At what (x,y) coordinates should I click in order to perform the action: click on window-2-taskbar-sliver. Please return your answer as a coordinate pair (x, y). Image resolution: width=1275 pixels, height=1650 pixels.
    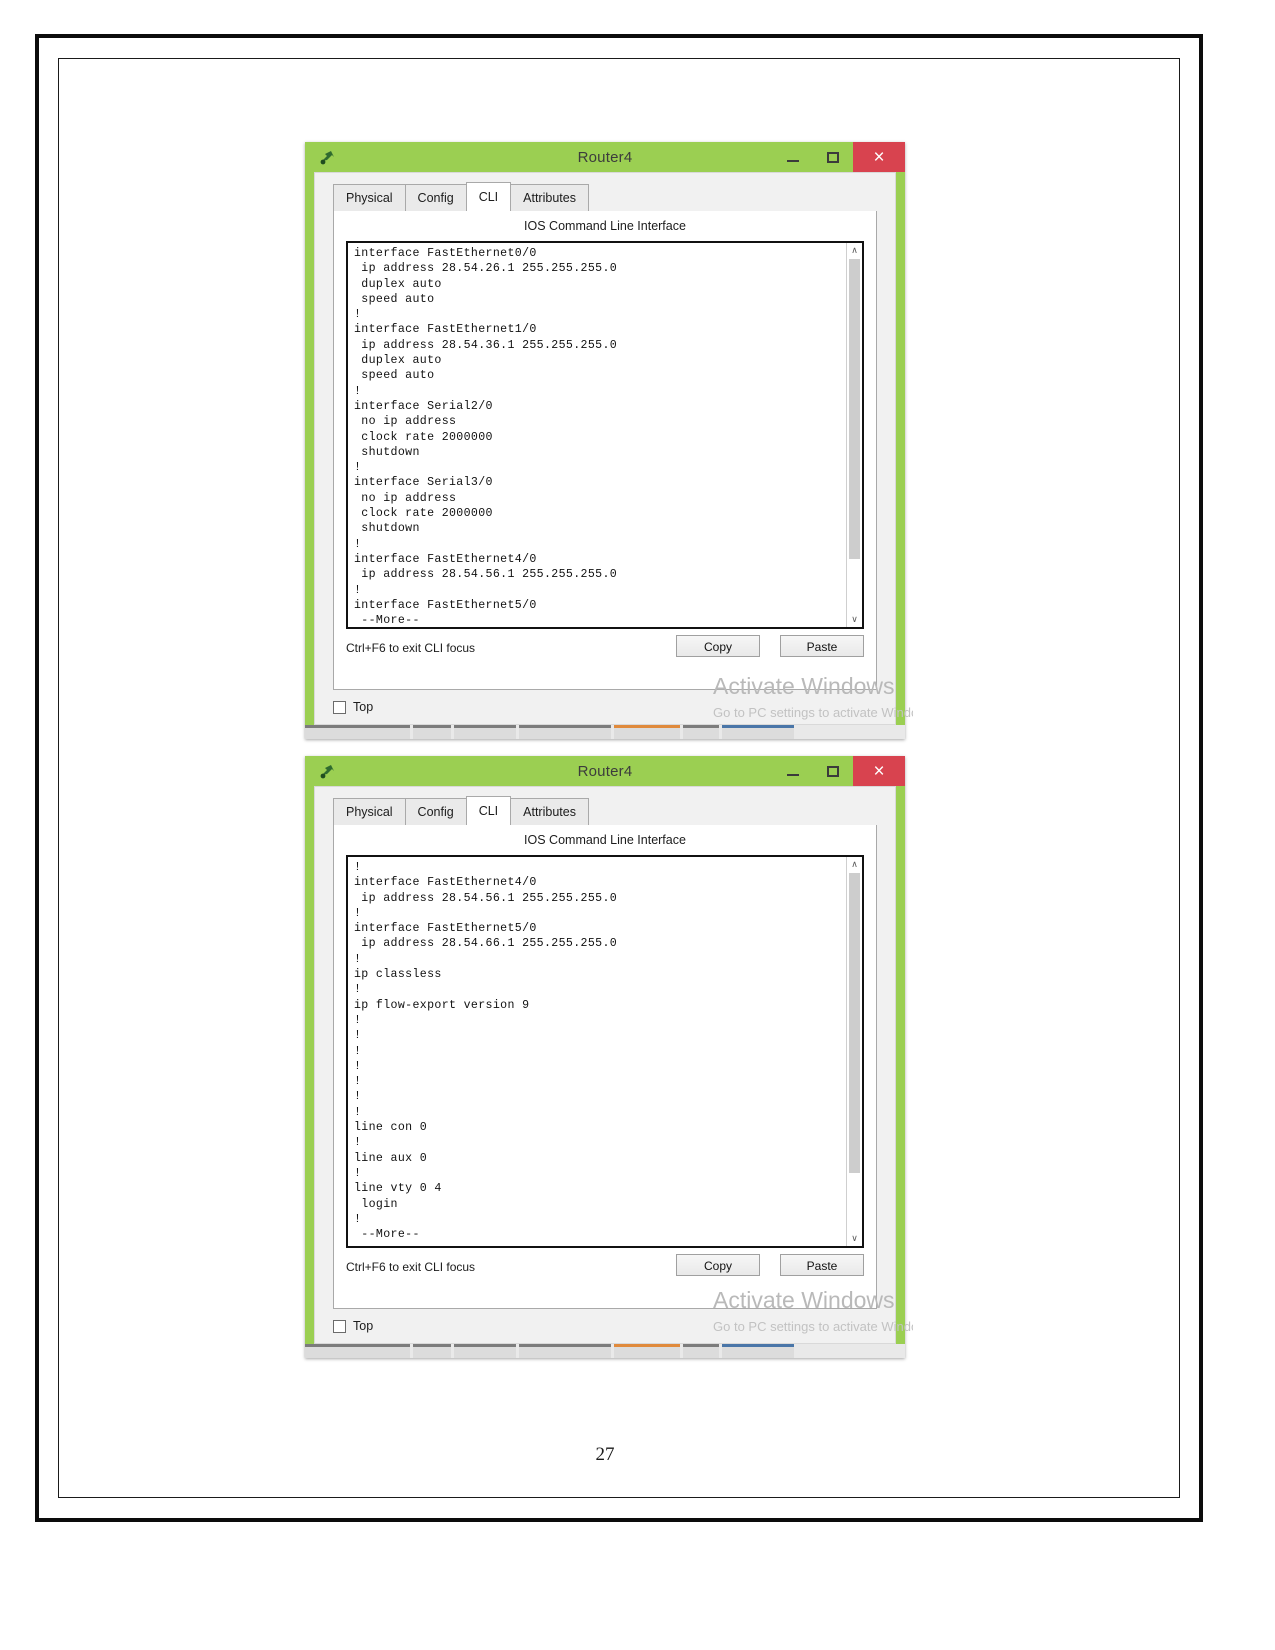
    Looking at the image, I should click on (605, 1351).